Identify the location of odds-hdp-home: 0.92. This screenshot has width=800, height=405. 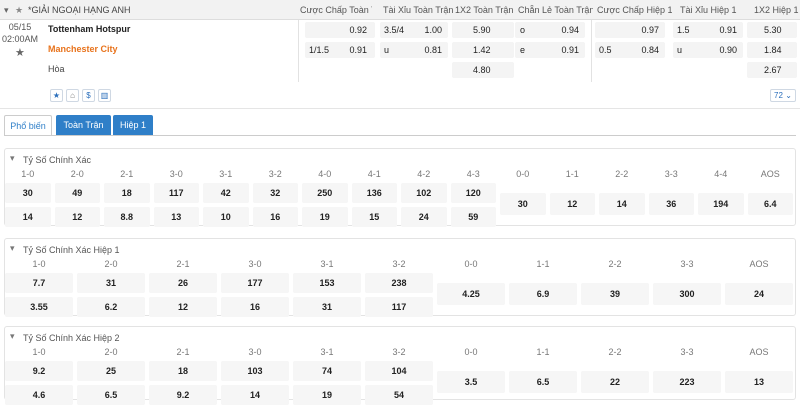
(340, 30).